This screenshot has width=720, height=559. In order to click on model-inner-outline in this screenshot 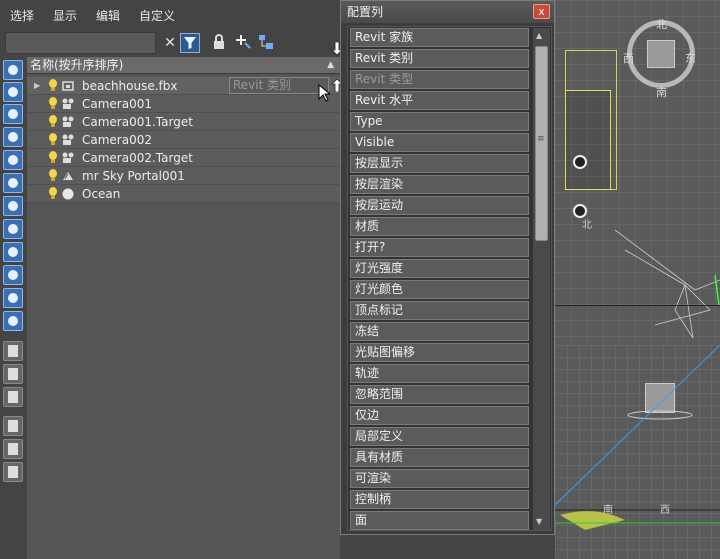, I will do `click(588, 140)`.